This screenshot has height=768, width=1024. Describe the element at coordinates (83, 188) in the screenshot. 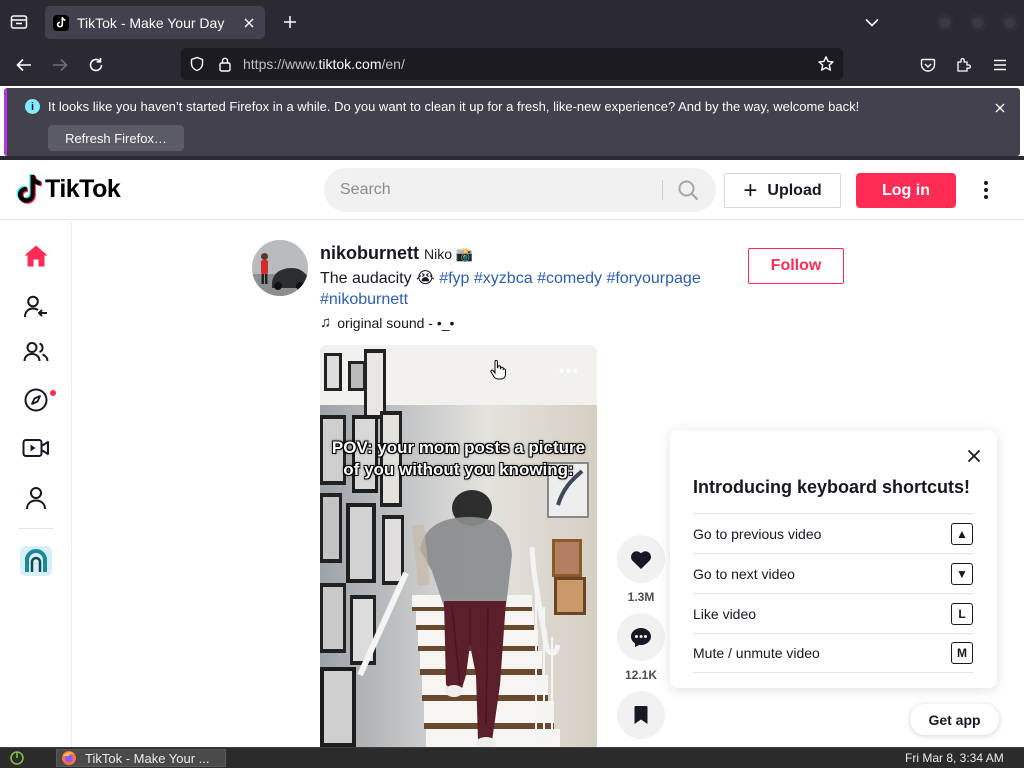

I see `logo-wordmark: TikTok` at that location.